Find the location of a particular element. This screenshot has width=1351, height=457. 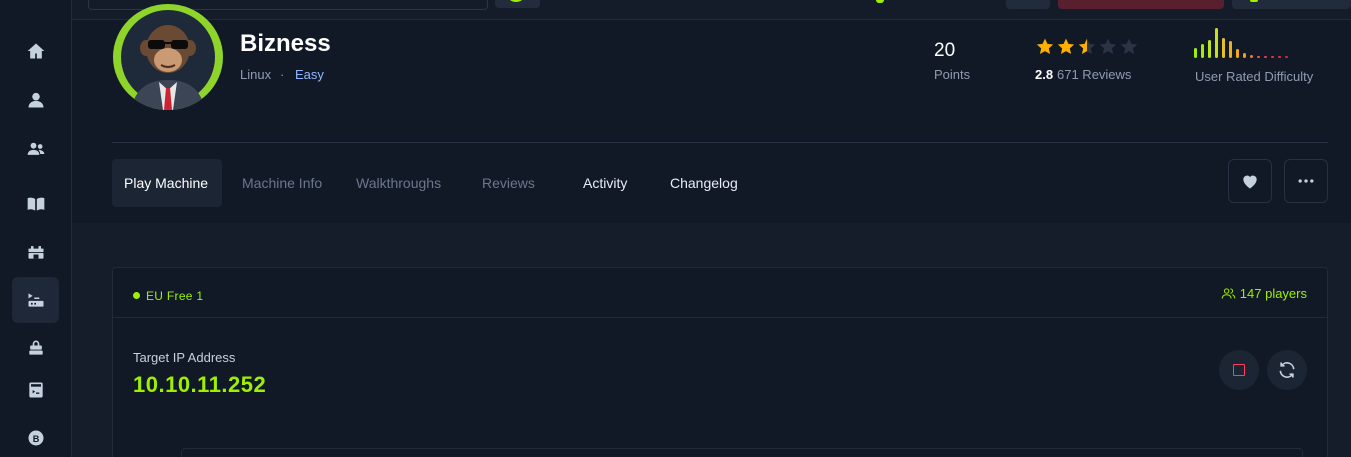

sidebar-item-dashboard is located at coordinates (35, 51).